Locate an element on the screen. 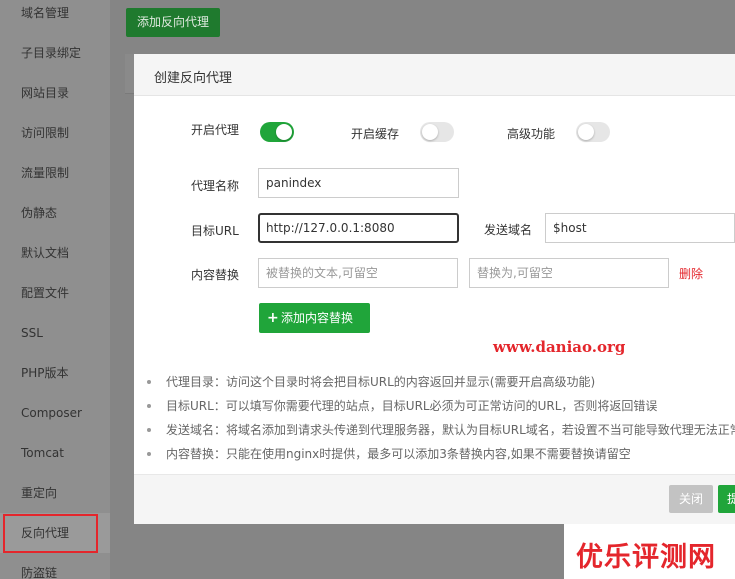  watermark-text: www.daniao.org is located at coordinates (559, 347).